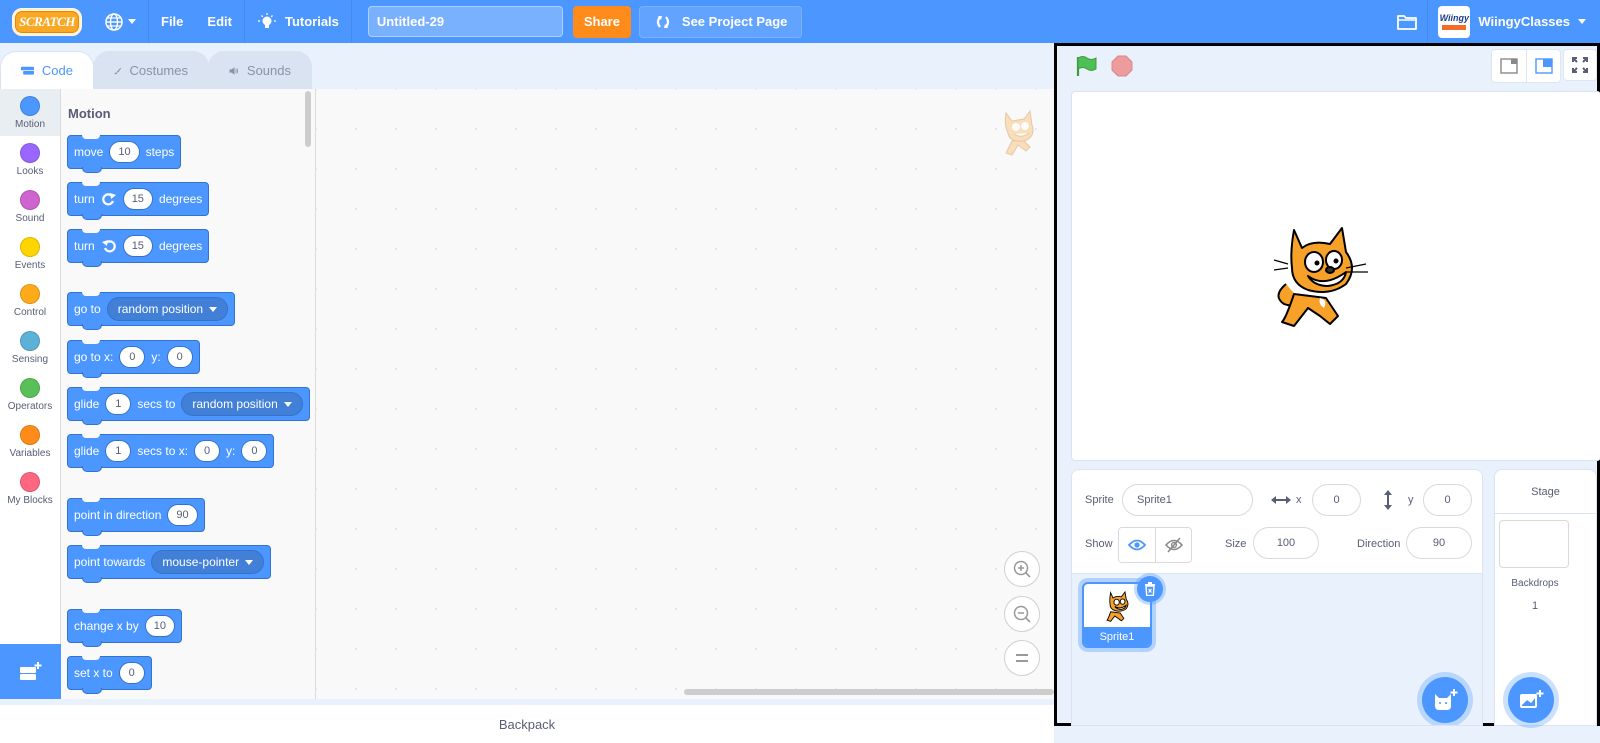 This screenshot has width=1600, height=743. Describe the element at coordinates (47, 70) in the screenshot. I see `tab-code: Code` at that location.